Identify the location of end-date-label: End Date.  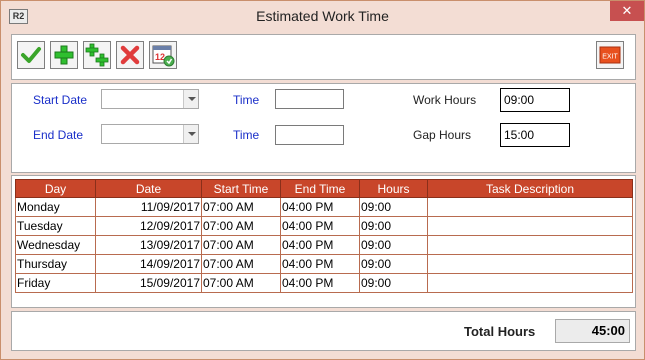
(58, 135).